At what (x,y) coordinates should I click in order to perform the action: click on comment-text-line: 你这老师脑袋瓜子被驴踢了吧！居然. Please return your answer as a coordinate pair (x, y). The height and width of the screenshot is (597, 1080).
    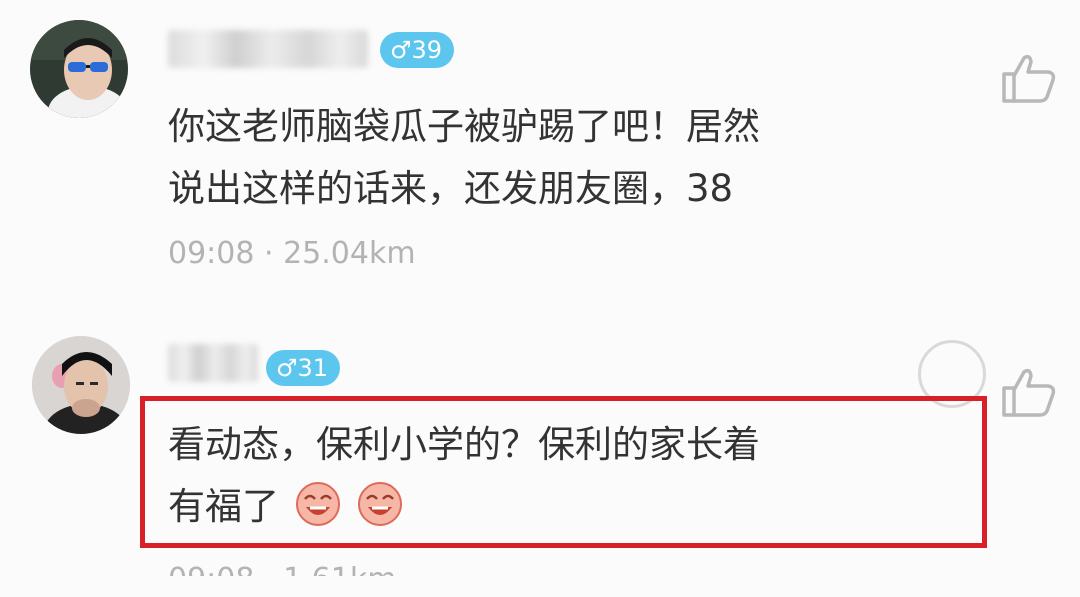
    Looking at the image, I should click on (464, 126).